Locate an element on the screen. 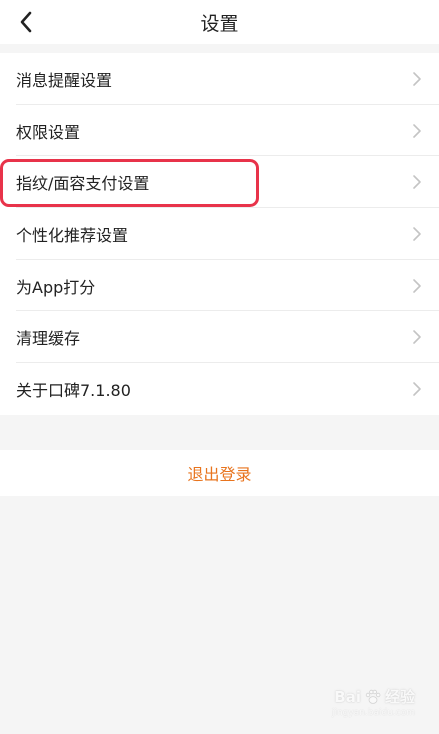  menu-item-label: 个性化推荐设置 is located at coordinates (72, 235).